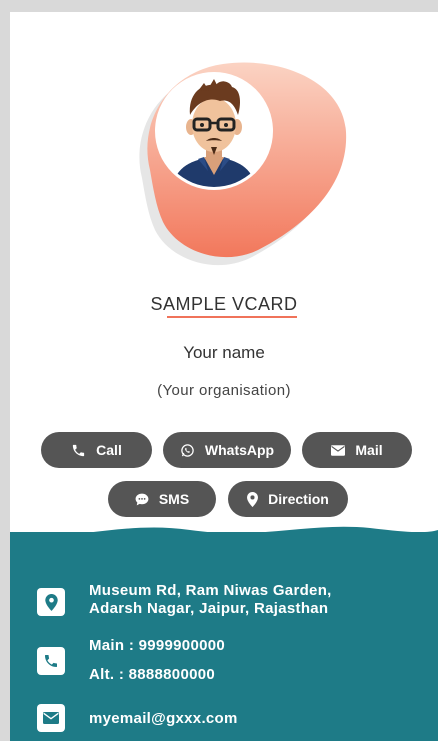 Image resolution: width=438 pixels, height=741 pixels. What do you see at coordinates (142, 499) in the screenshot?
I see `chat-bubble-icon` at bounding box center [142, 499].